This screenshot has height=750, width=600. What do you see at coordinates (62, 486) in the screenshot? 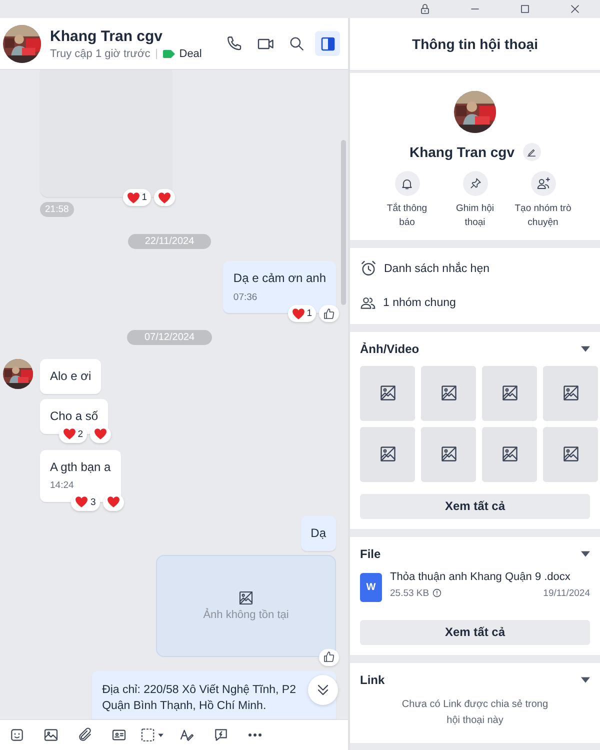
I see `message-time: 14:24` at bounding box center [62, 486].